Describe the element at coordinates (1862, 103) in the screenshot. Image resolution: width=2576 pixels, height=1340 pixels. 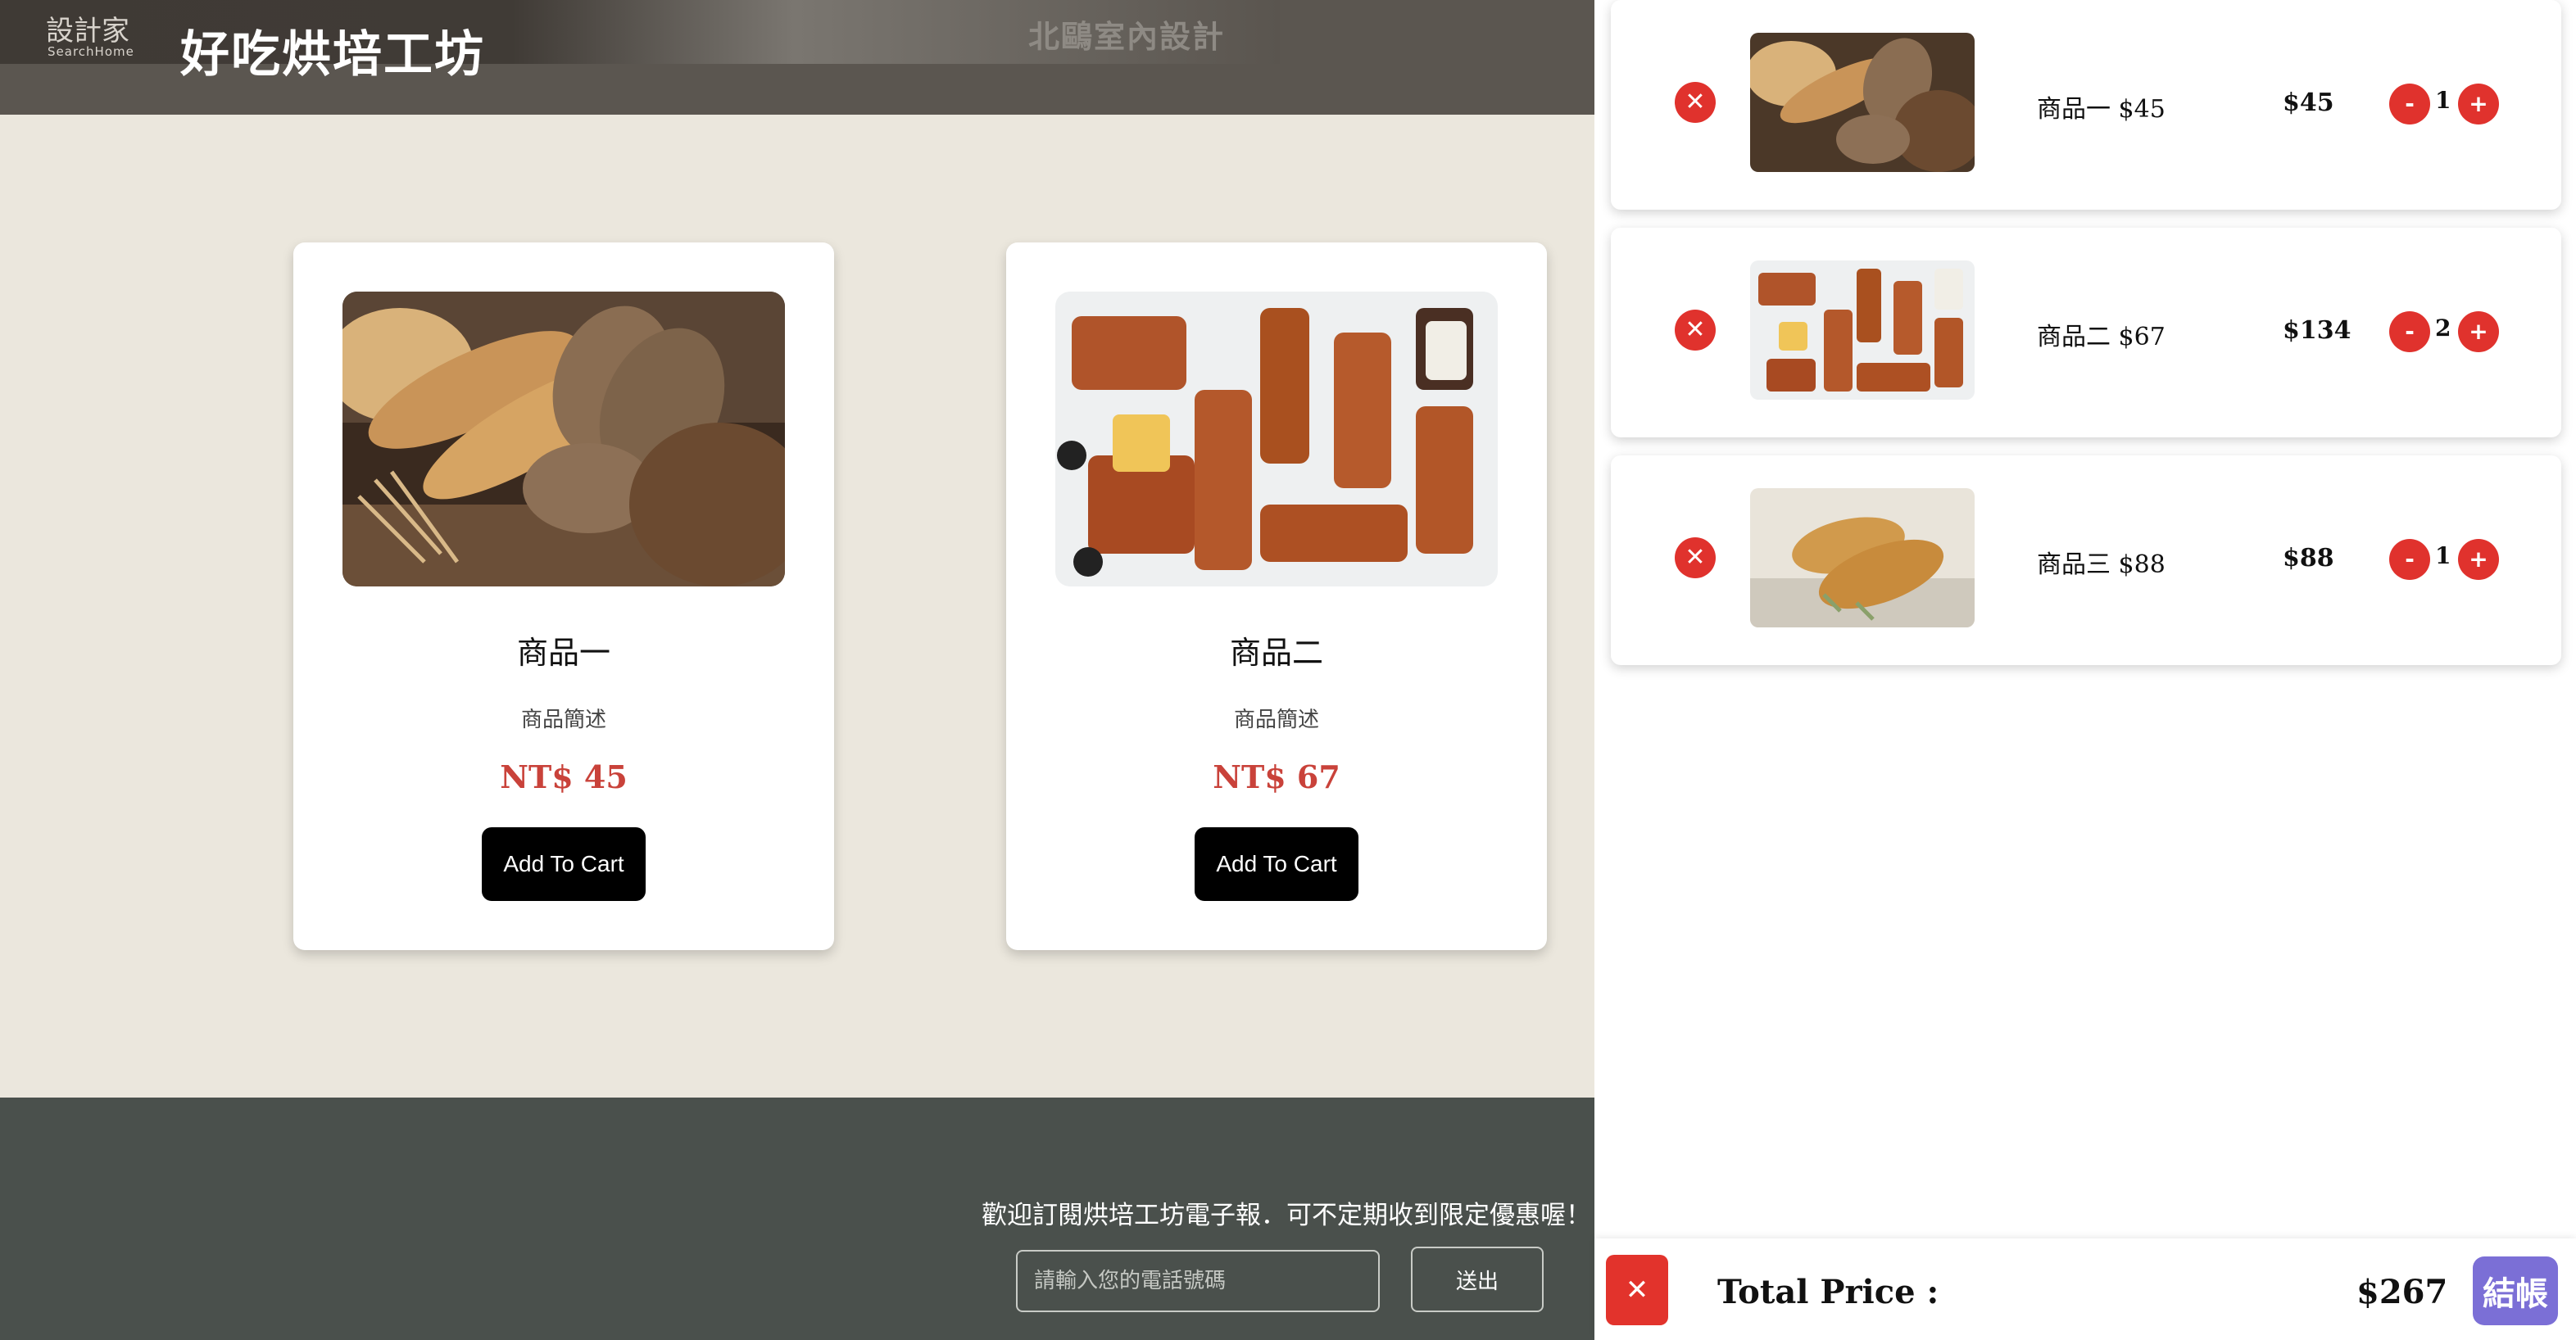
I see `bread-loaves-thumbnail` at that location.